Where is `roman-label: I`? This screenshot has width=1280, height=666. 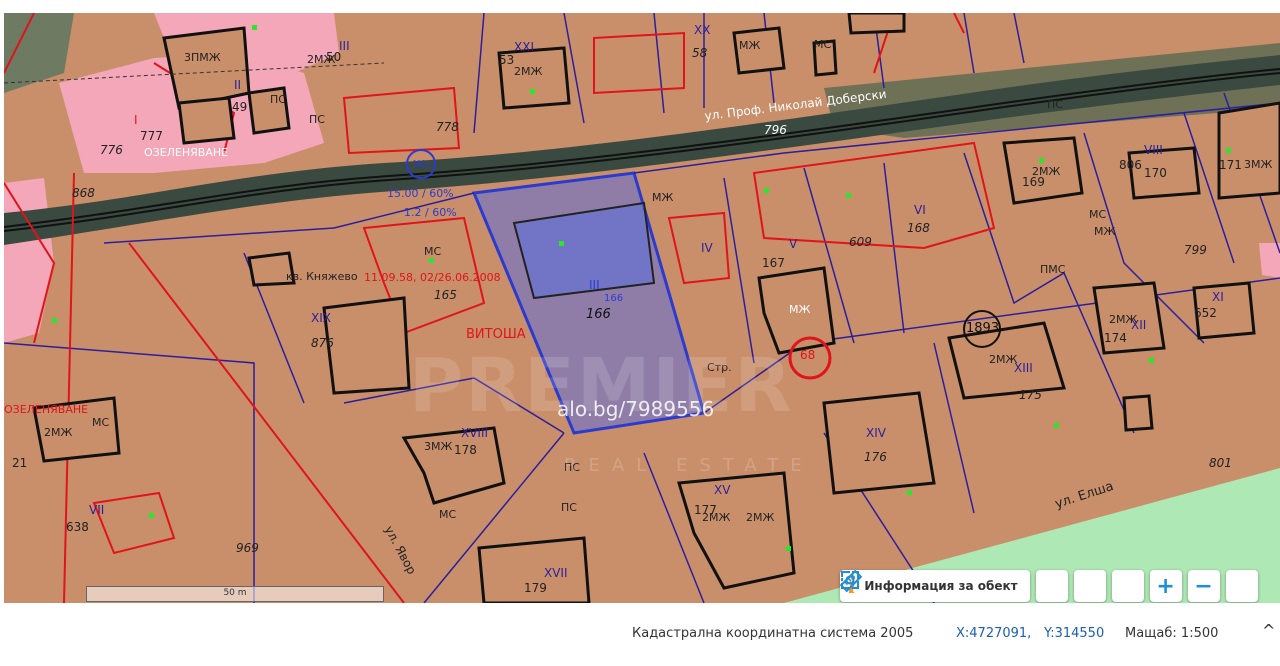 roman-label: I is located at coordinates (136, 120).